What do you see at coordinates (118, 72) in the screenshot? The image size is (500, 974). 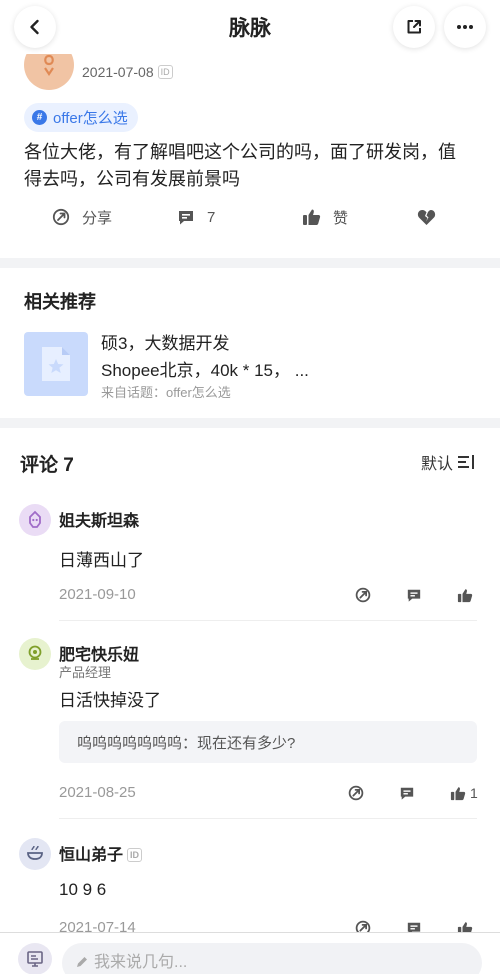 I see `post-date-text: 2021-07-08` at bounding box center [118, 72].